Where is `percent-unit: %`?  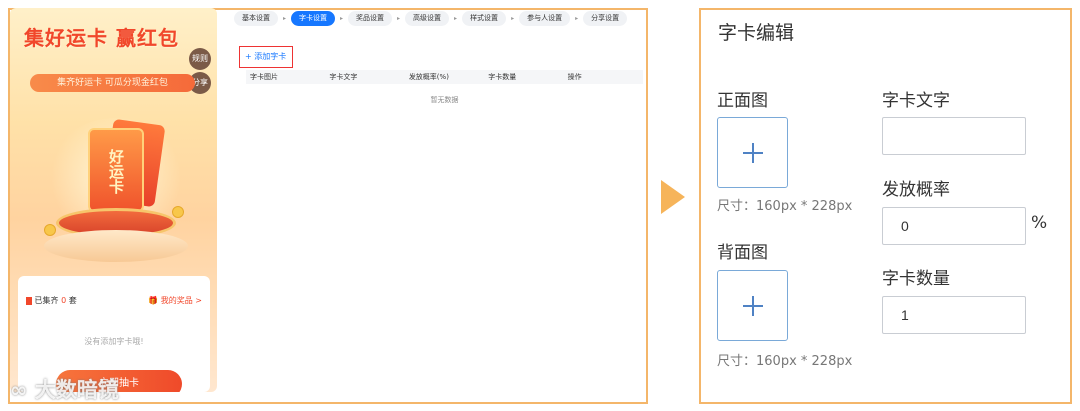
percent-unit: % is located at coordinates (1039, 223).